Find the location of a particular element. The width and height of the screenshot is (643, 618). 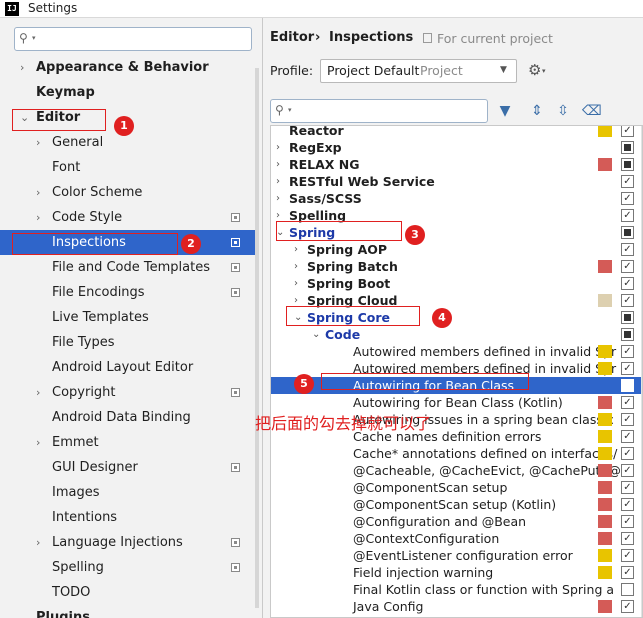

expand-all-icon: ⇕ is located at coordinates (537, 111).